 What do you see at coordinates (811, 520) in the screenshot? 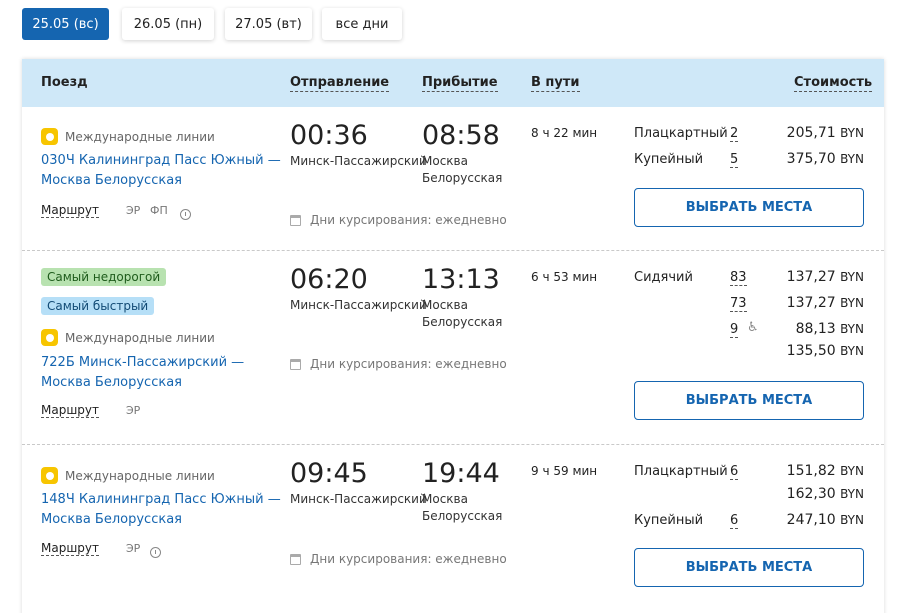
I see `fare-price-value: 247,10` at bounding box center [811, 520].